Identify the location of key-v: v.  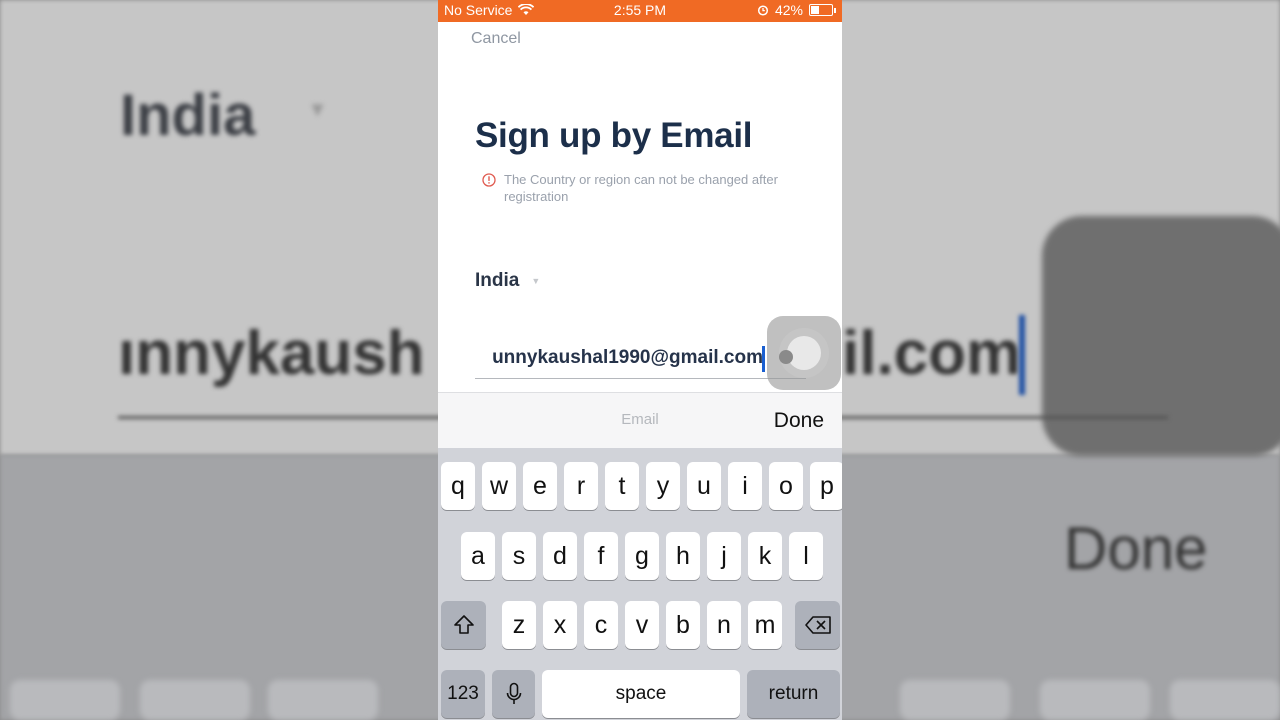
(642, 625).